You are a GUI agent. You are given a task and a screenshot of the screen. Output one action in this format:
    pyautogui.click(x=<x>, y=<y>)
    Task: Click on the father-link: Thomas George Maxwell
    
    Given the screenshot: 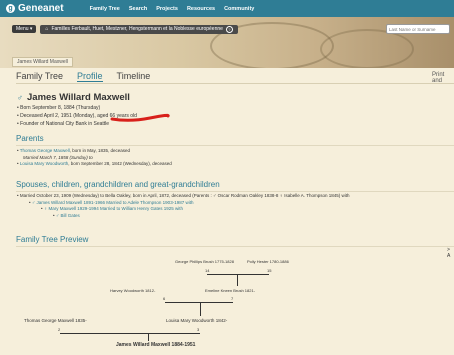 What is the action you would take?
    pyautogui.click(x=45, y=150)
    